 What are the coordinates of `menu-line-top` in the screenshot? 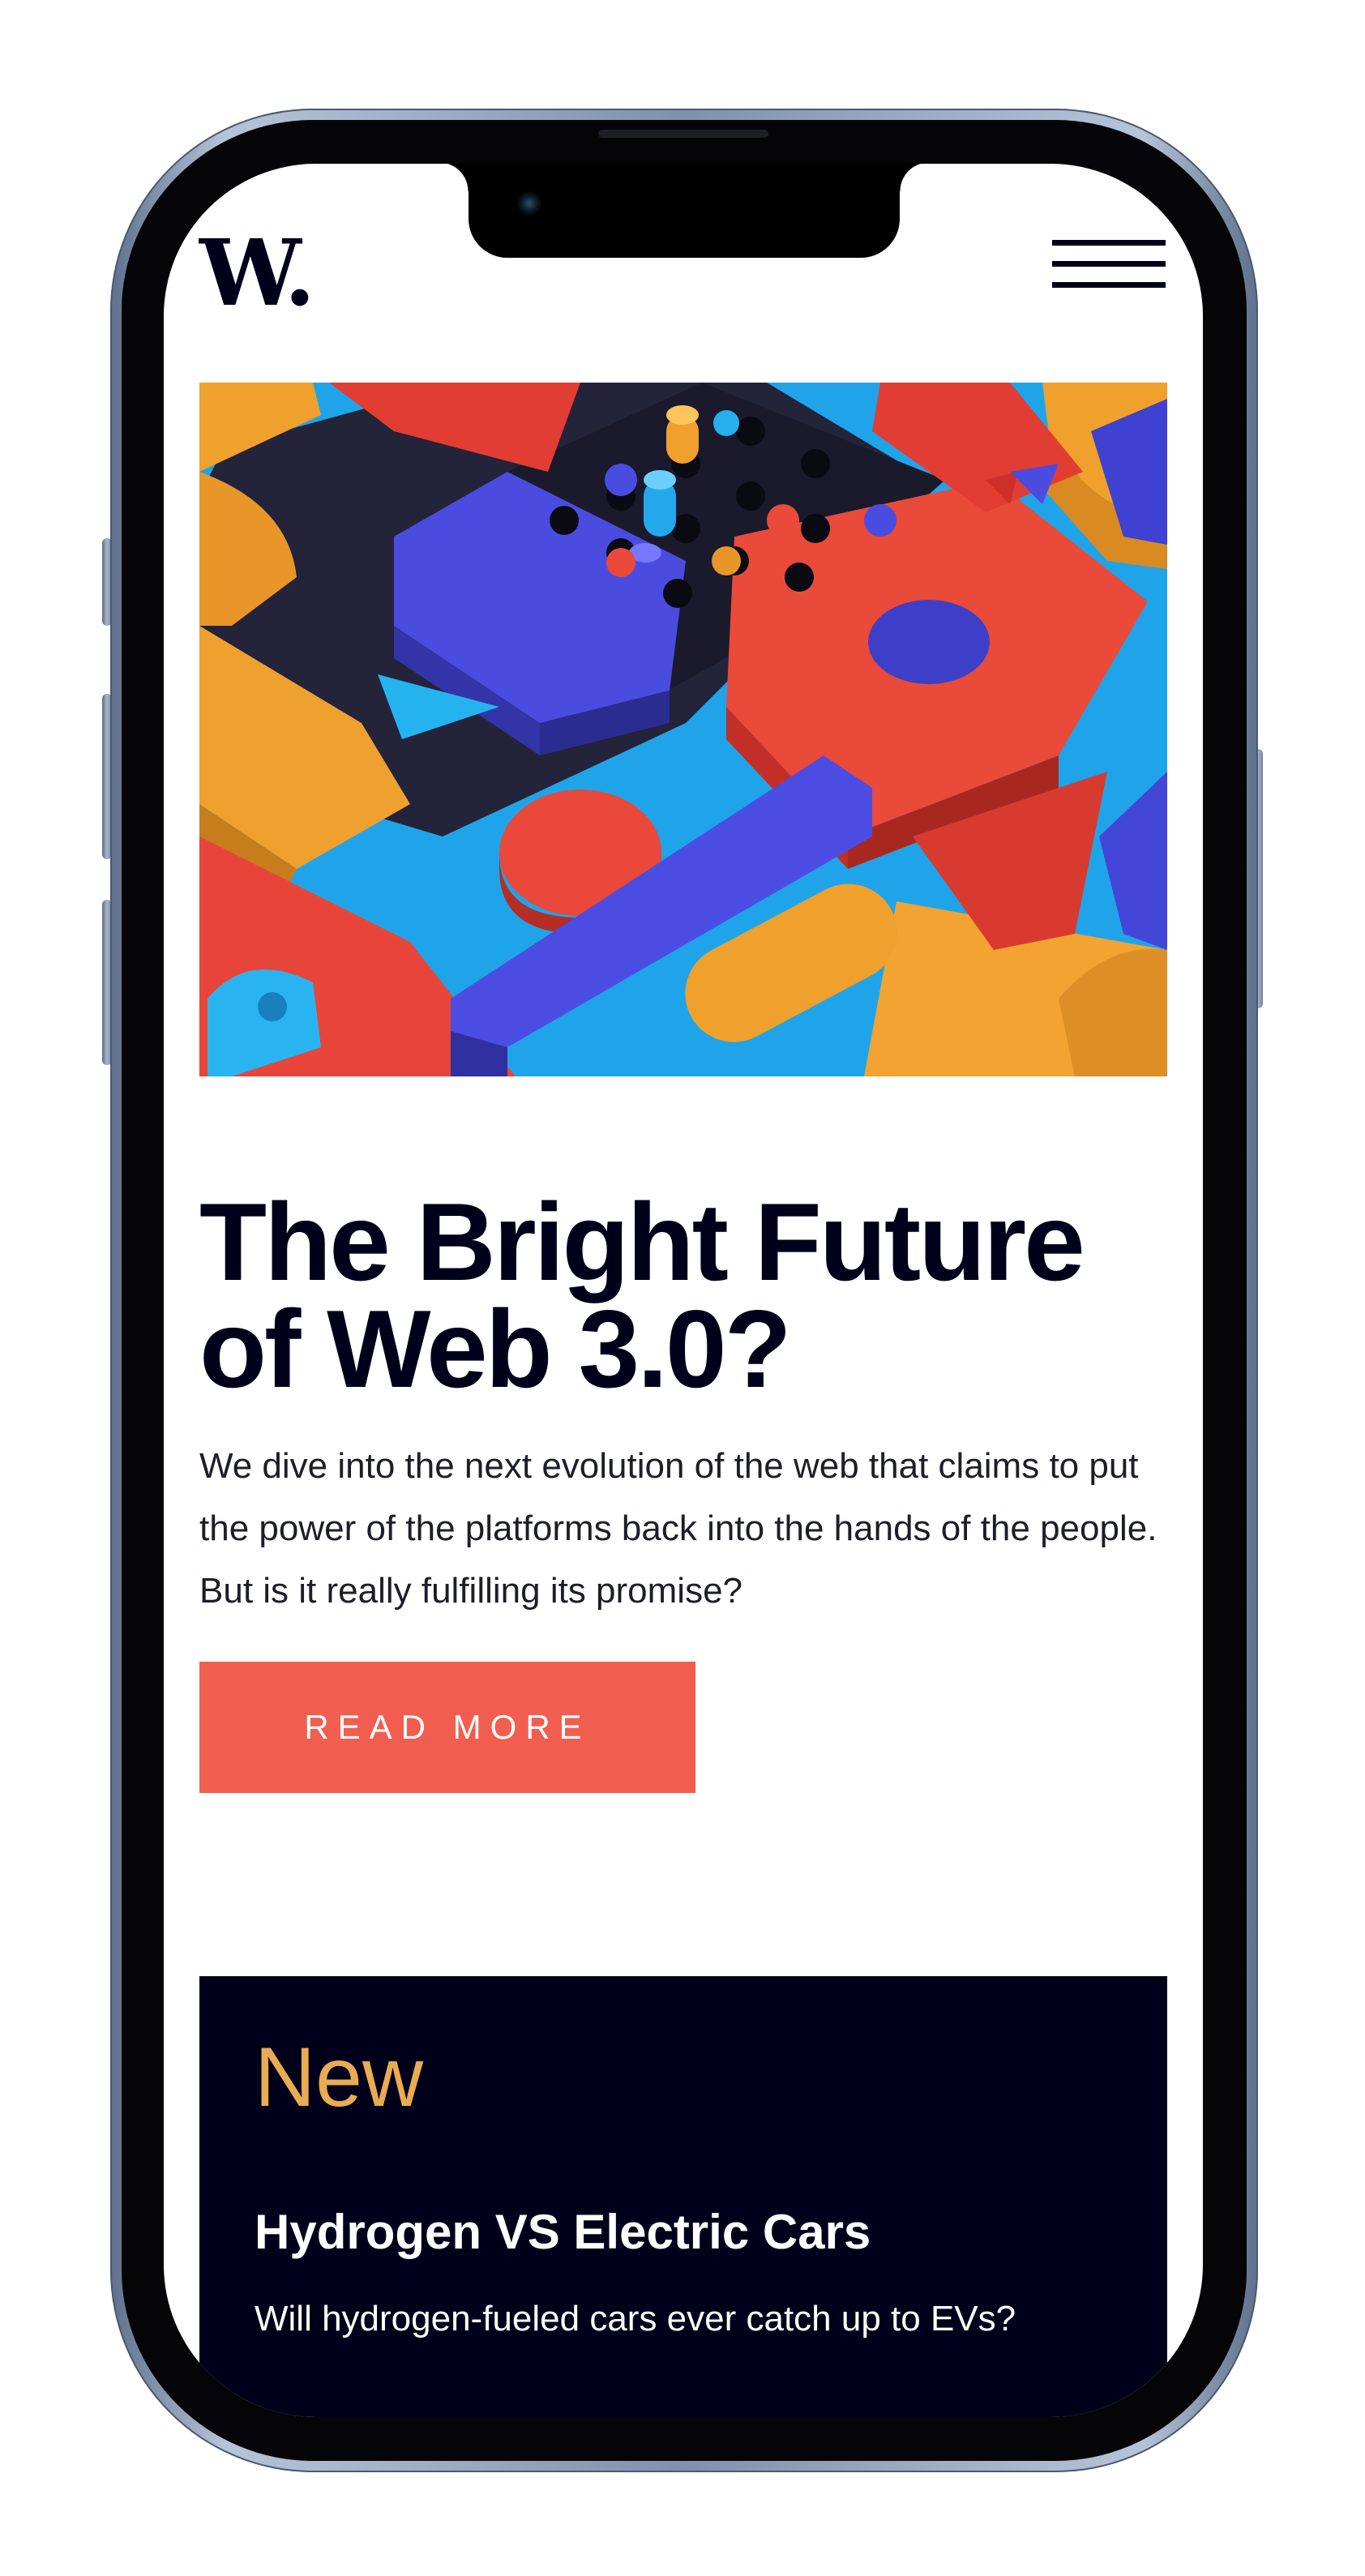 It's located at (1109, 243).